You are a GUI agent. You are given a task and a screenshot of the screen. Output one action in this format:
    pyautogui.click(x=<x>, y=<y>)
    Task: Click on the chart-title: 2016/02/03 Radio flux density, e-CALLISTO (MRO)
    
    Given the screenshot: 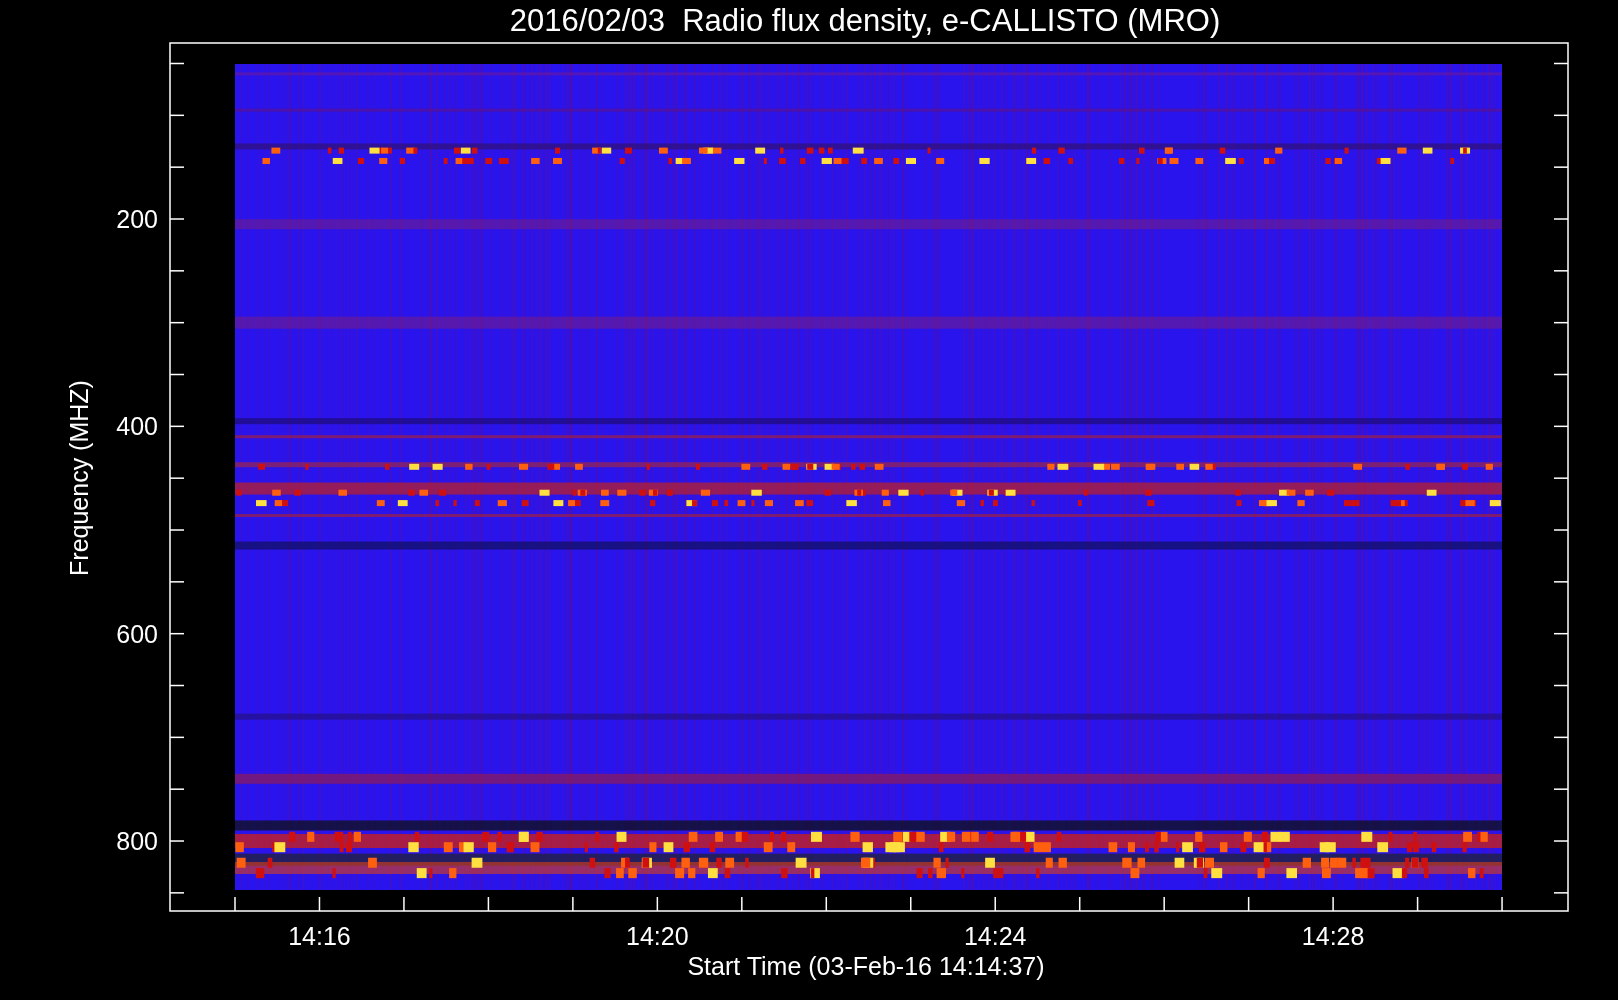 What is the action you would take?
    pyautogui.click(x=865, y=20)
    